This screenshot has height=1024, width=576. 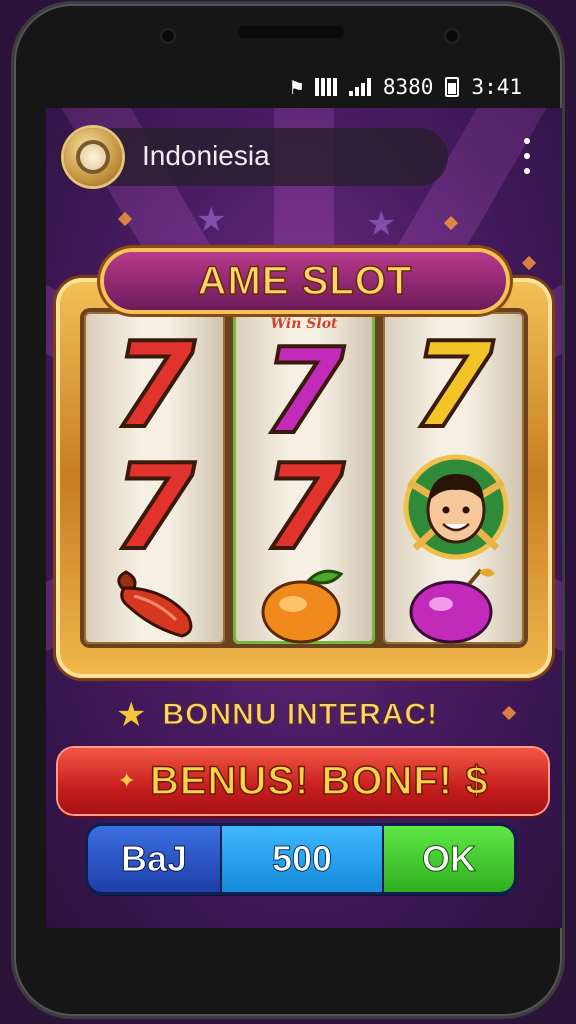 I want to click on notification-icon: ⚑, so click(x=296, y=87).